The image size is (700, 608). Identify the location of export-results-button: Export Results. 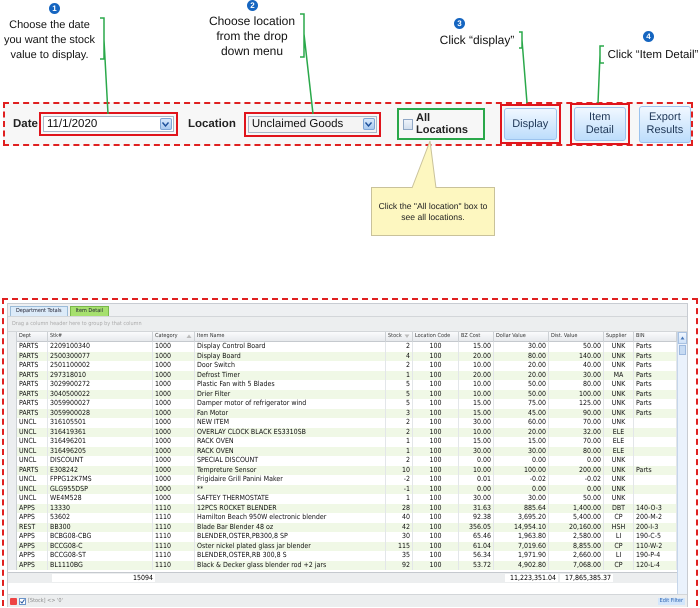
(664, 124).